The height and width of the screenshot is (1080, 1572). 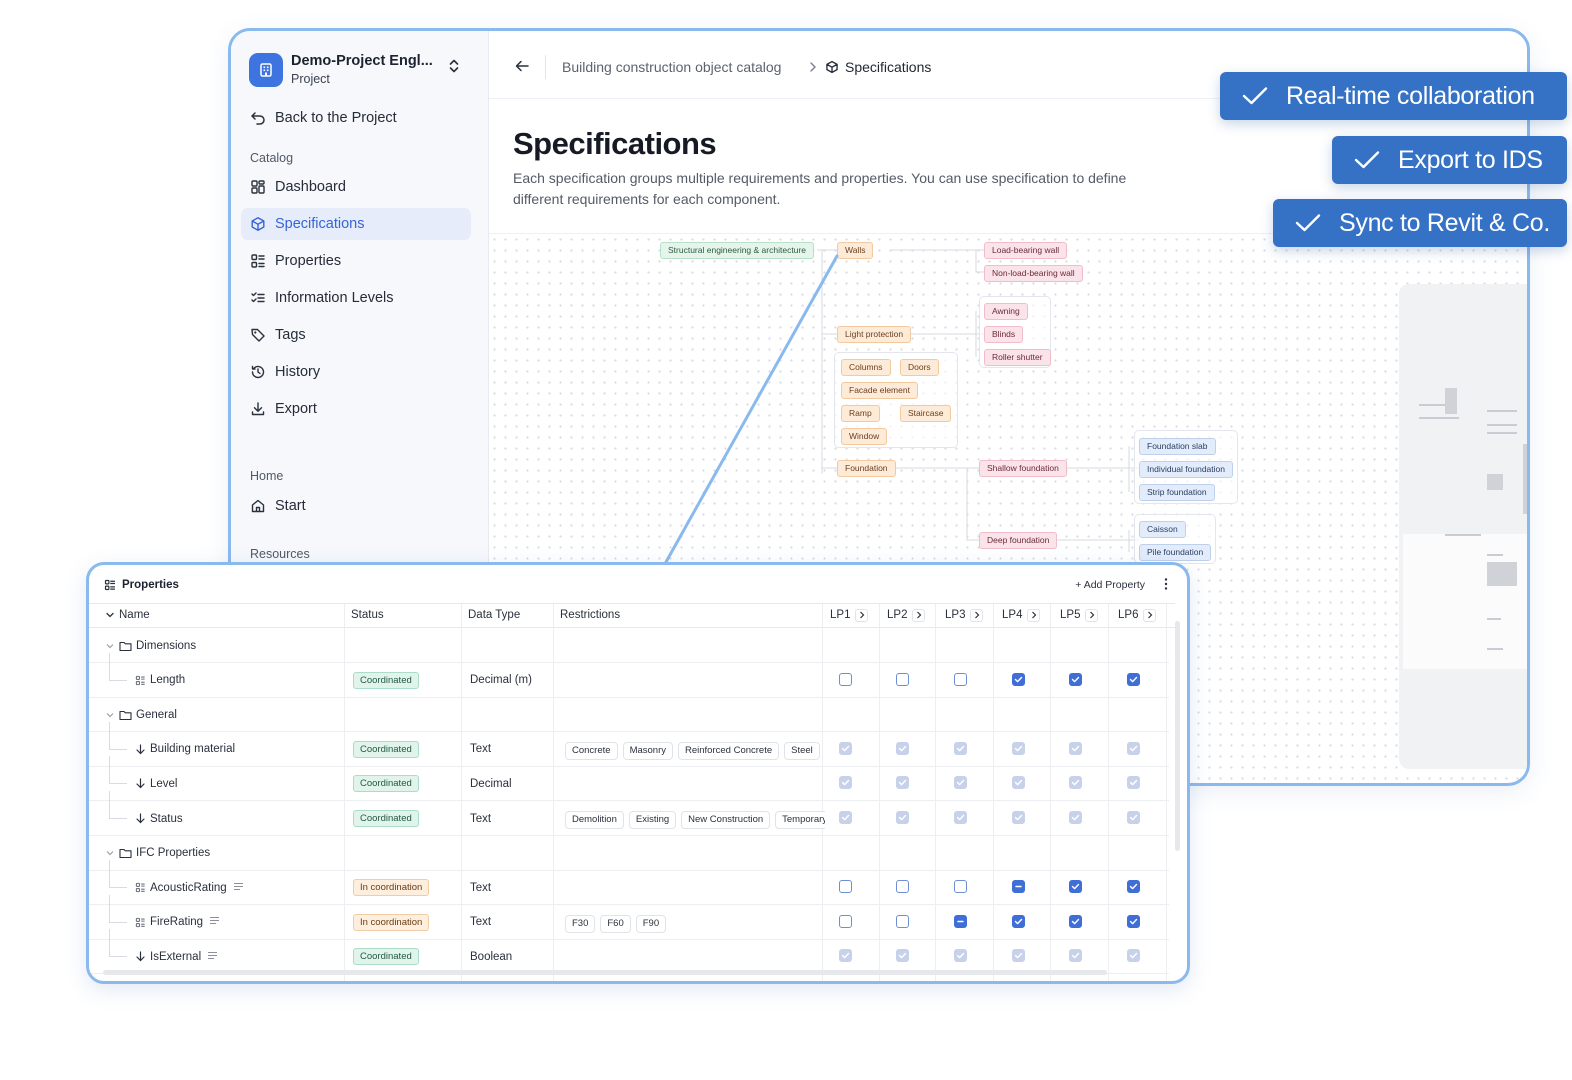 I want to click on restriction-chip: Demolition, so click(x=594, y=820).